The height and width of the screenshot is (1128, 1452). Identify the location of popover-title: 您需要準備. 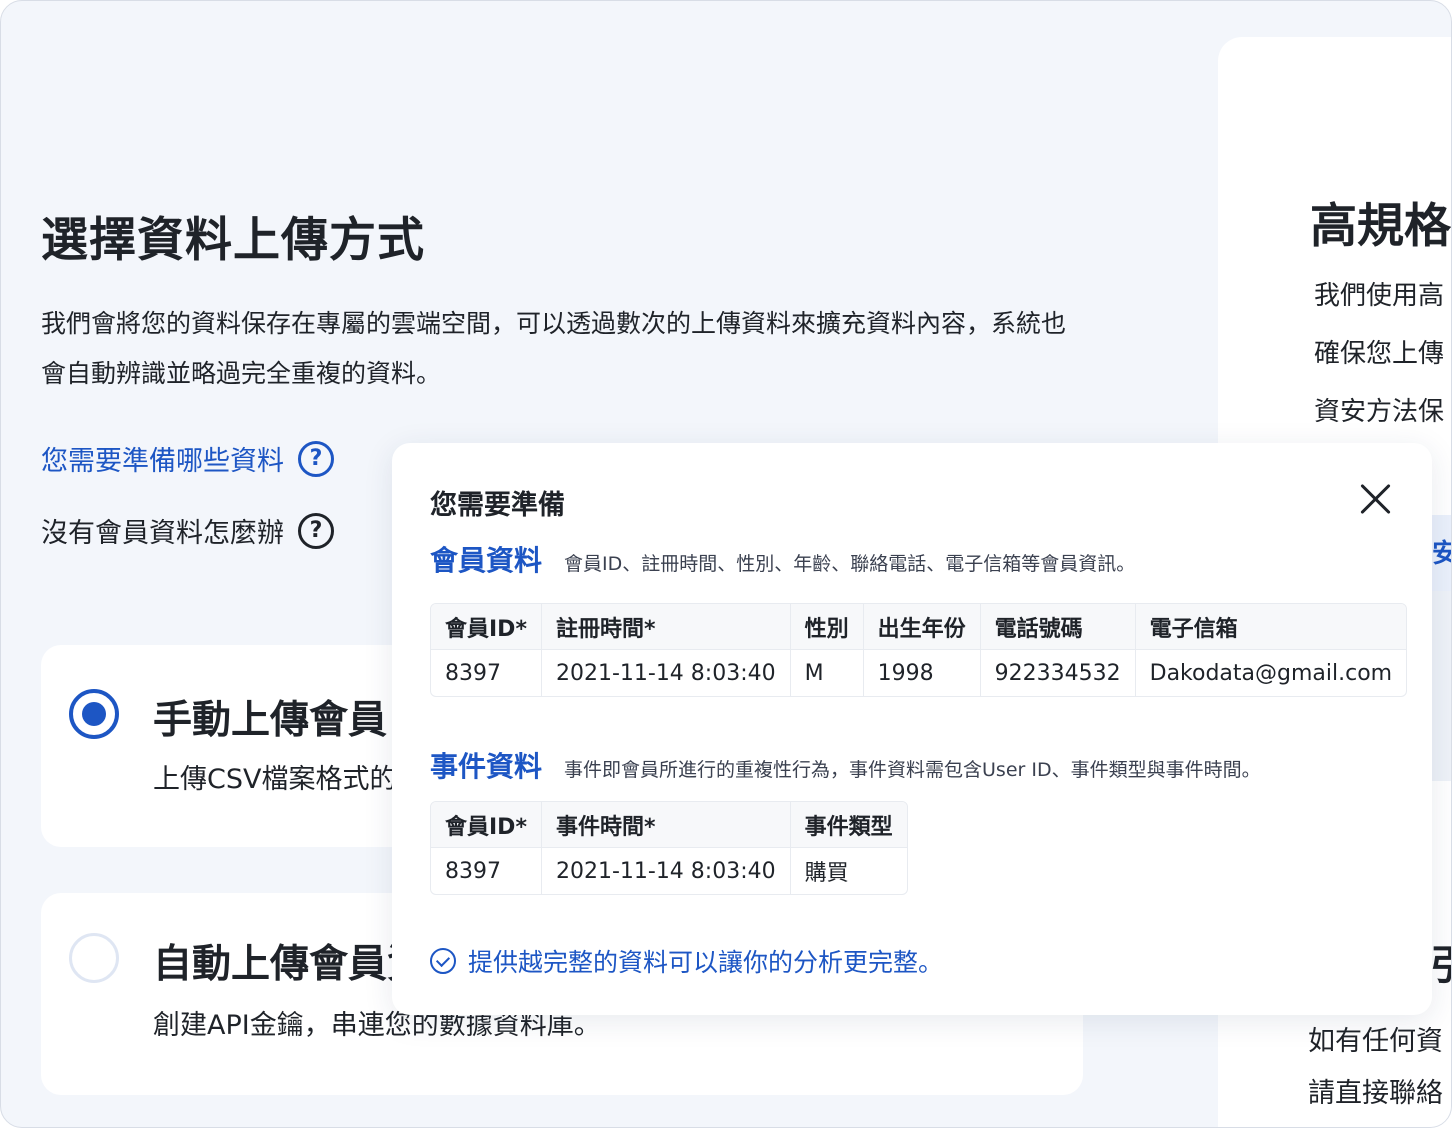
(497, 505).